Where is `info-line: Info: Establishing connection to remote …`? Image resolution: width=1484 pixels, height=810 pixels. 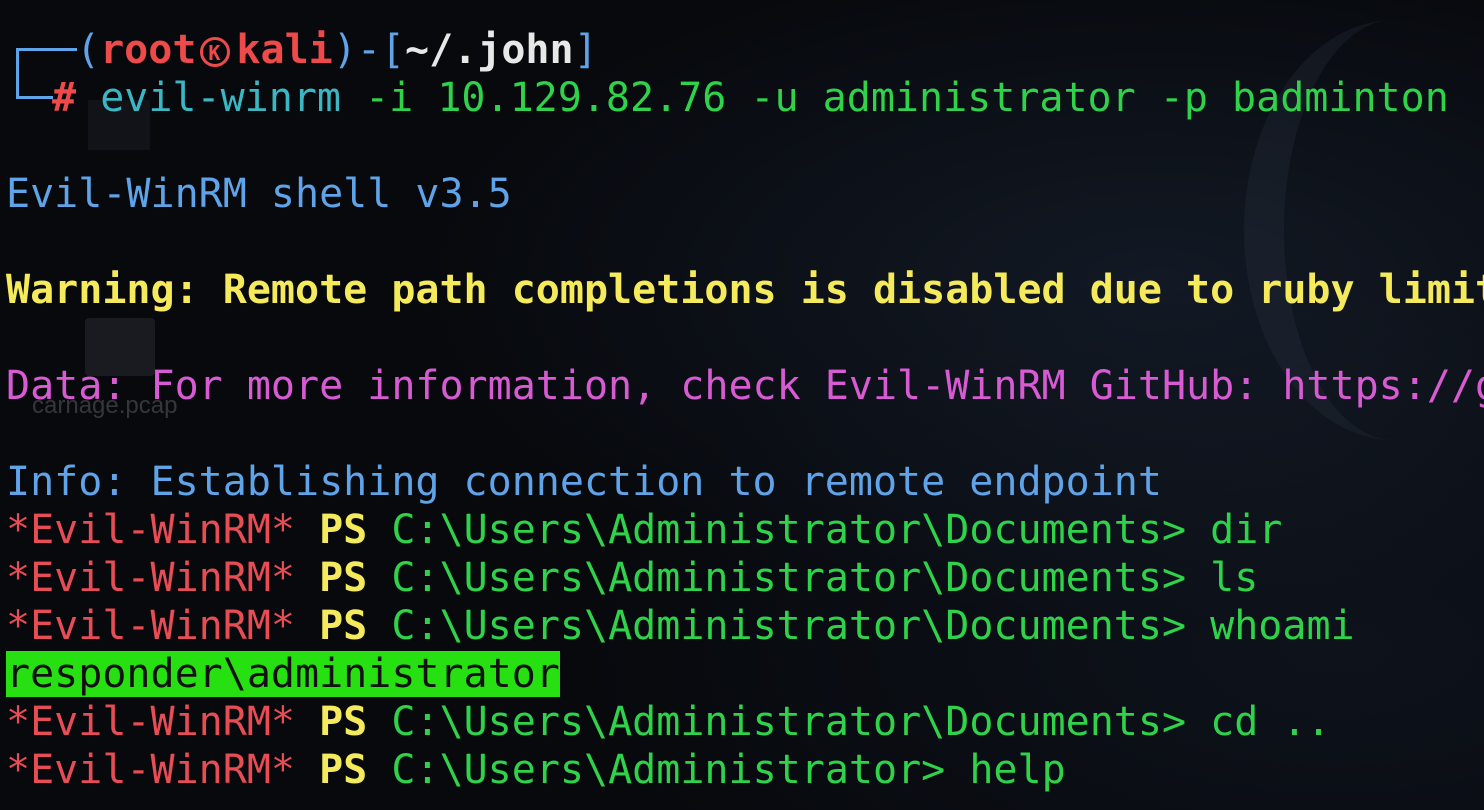
info-line: Info: Establishing connection to remote … is located at coordinates (584, 482).